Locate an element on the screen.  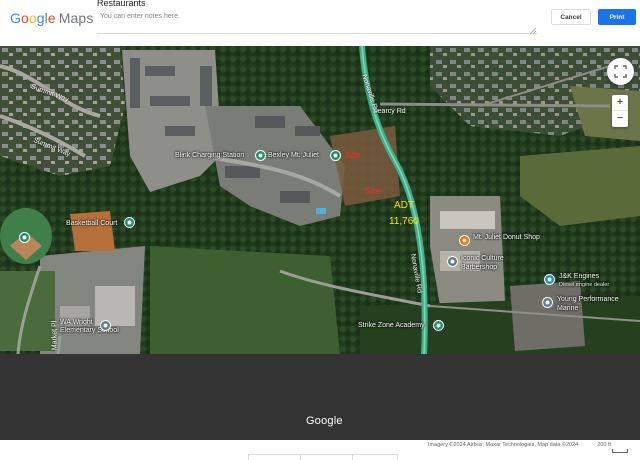
logo-maps-text: Maps is located at coordinates (76, 18).